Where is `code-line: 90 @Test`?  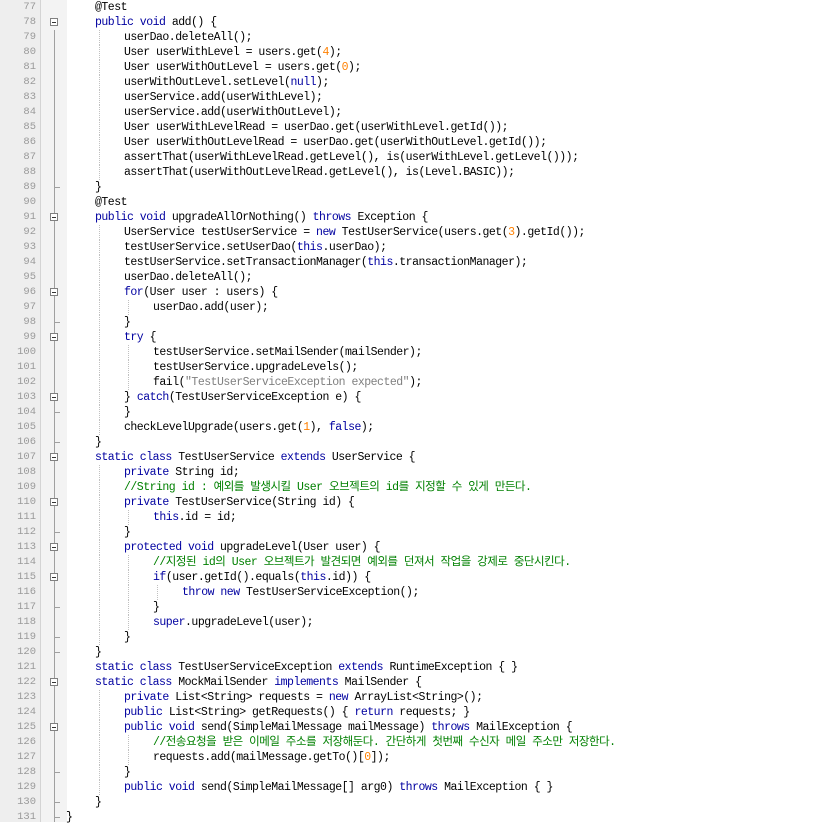
code-line: 90 @Test is located at coordinates (410, 202).